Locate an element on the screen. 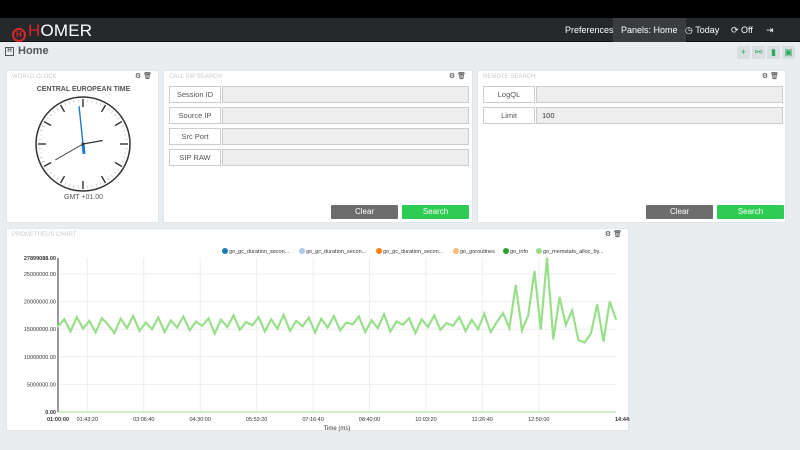 The image size is (800, 450). nav-refresh: ⟳ Off is located at coordinates (742, 30).